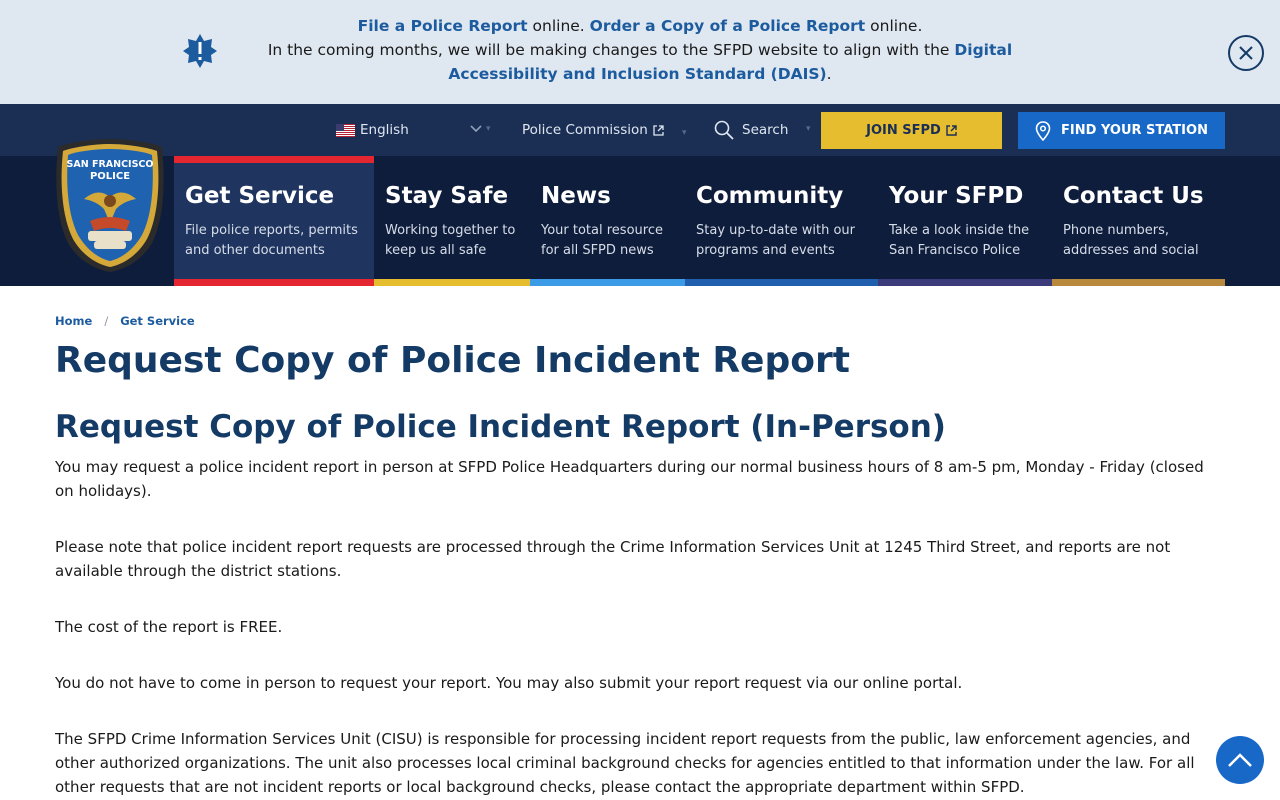 Image resolution: width=1280 pixels, height=800 pixels. I want to click on nav-description: Phone numbers, addresses and social, so click(1131, 240).